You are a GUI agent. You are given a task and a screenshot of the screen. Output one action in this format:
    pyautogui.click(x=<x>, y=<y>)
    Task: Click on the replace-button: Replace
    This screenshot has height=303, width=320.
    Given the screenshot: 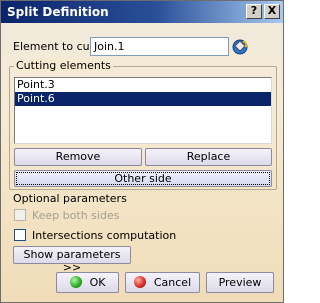 What is the action you would take?
    pyautogui.click(x=208, y=157)
    